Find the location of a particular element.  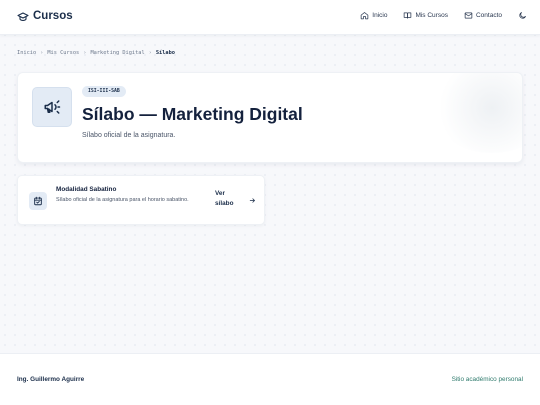

mail-icon is located at coordinates (468, 15).